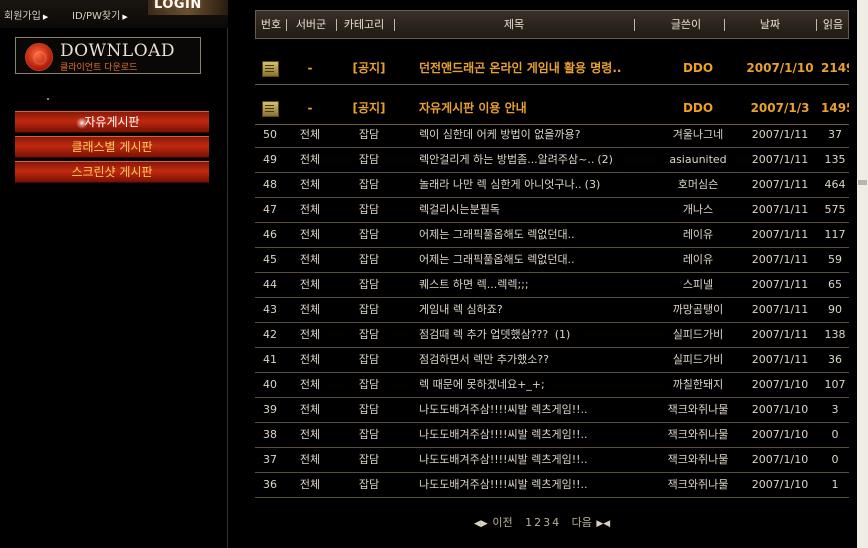  I want to click on next-arrow-icon: ▶◀, so click(603, 524).